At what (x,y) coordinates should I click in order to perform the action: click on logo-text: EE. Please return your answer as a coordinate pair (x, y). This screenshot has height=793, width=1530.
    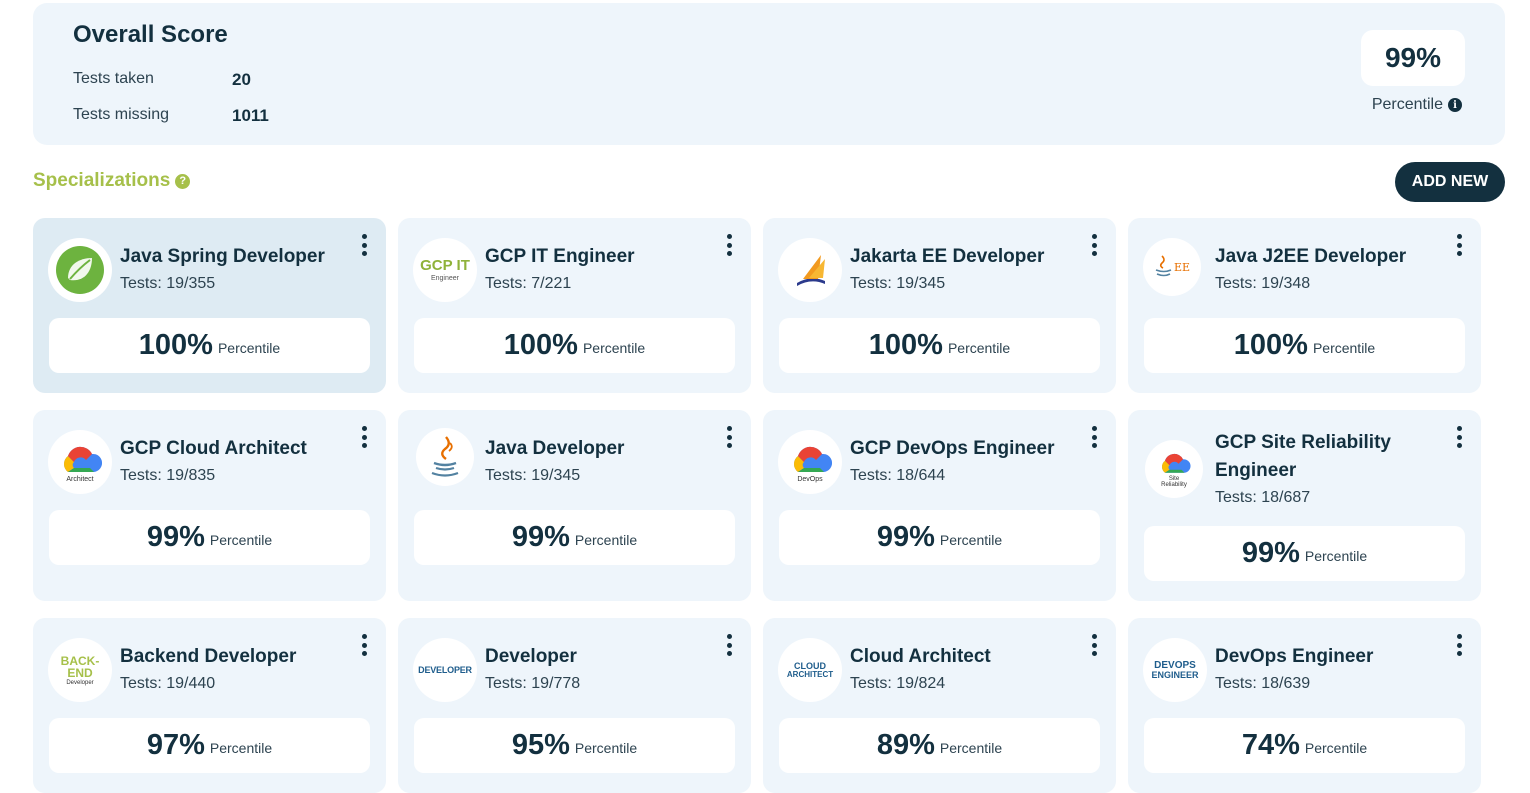
    Looking at the image, I should click on (1182, 267).